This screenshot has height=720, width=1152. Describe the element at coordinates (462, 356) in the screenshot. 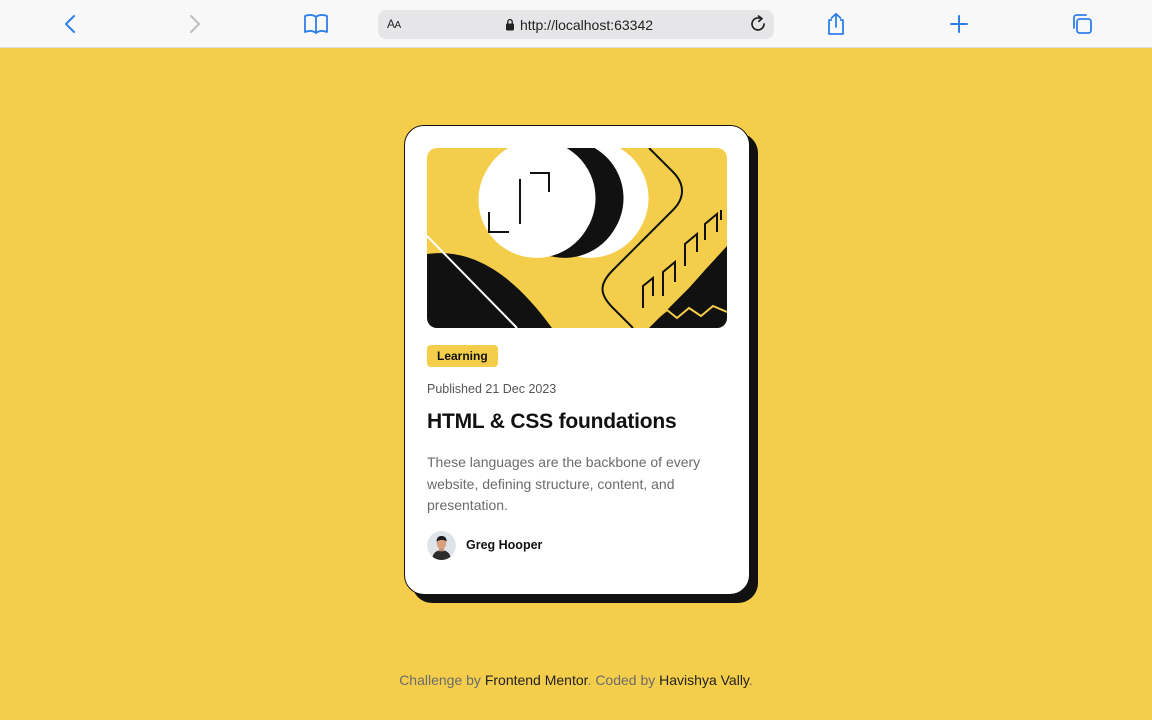

I see `category-tag: Learning` at that location.